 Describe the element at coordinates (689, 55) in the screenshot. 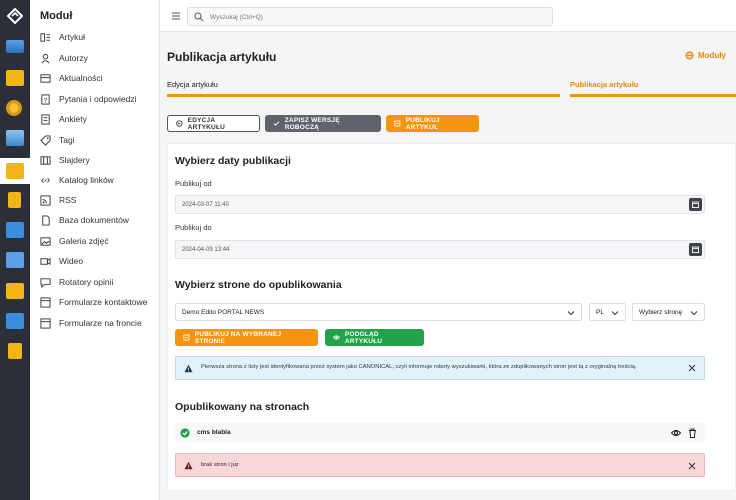

I see `globe-icon` at that location.